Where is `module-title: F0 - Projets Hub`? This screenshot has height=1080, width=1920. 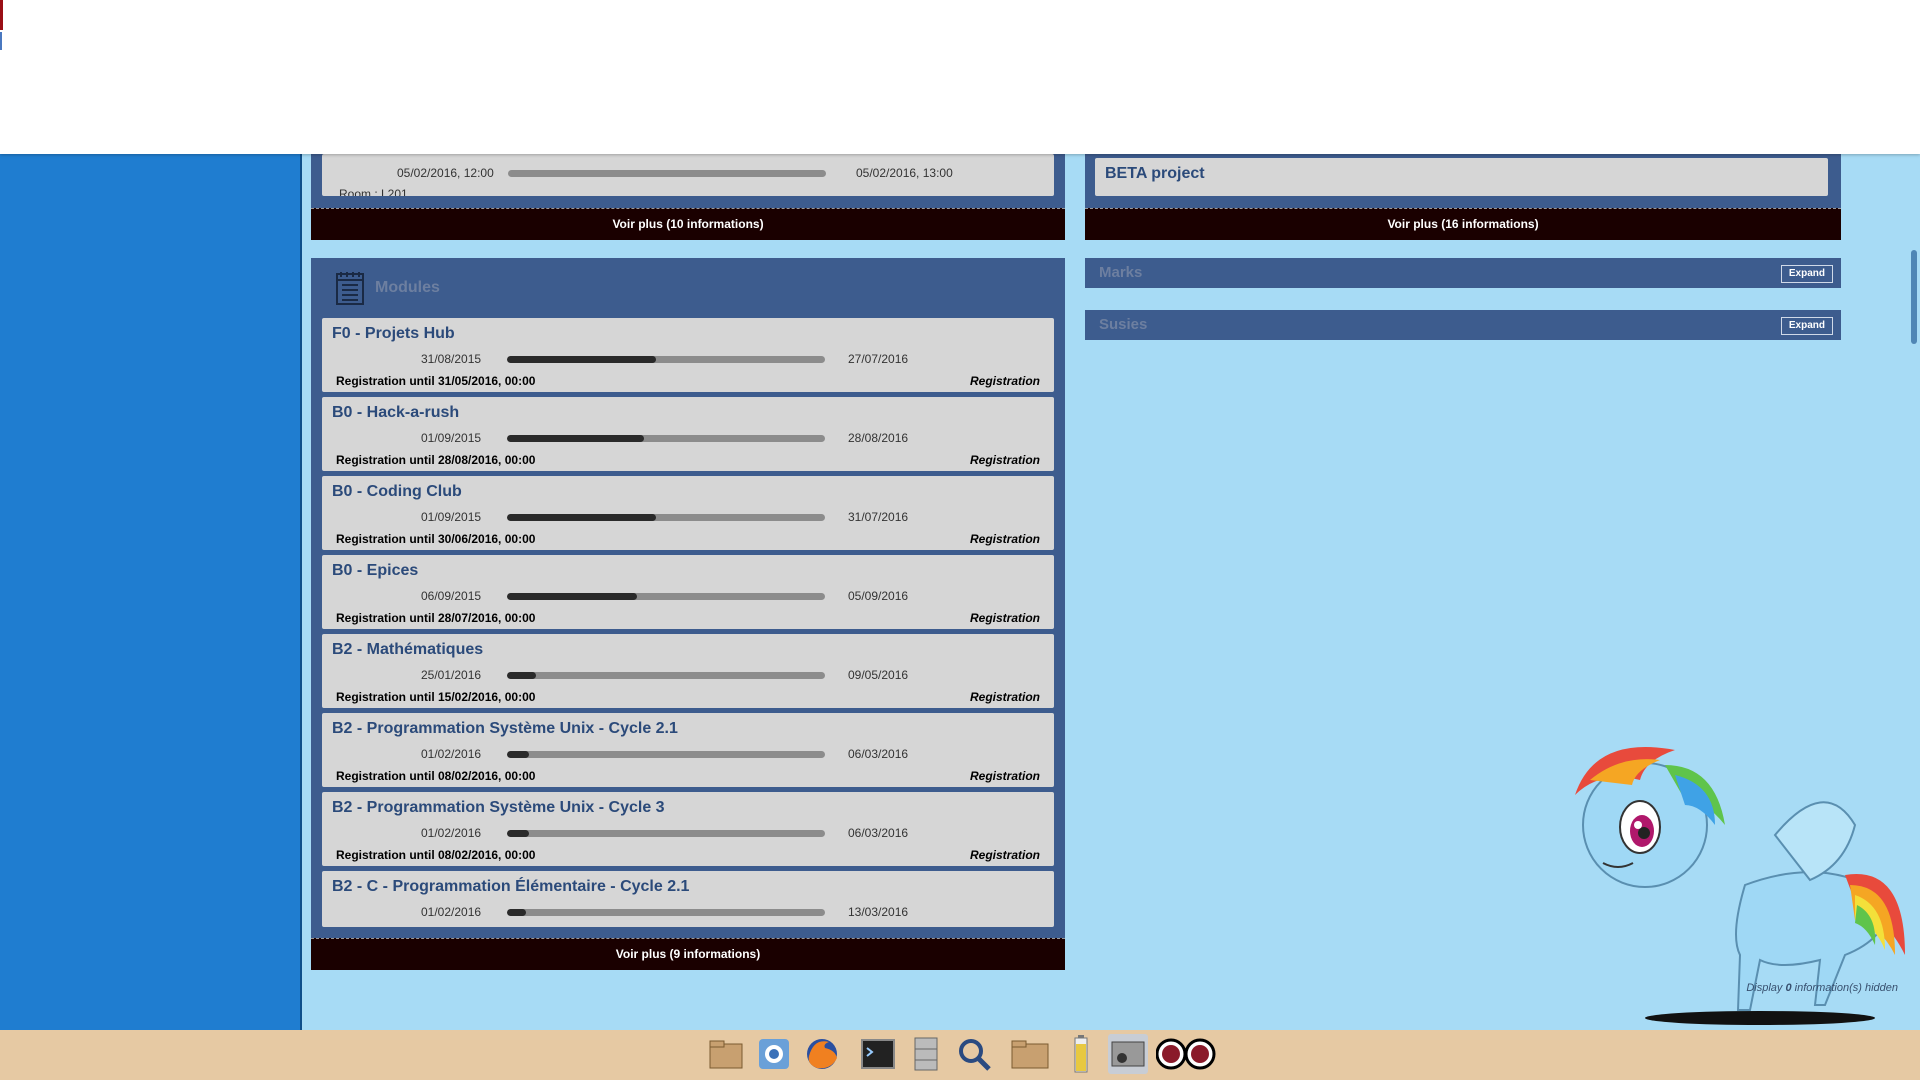 module-title: F0 - Projets Hub is located at coordinates (393, 334).